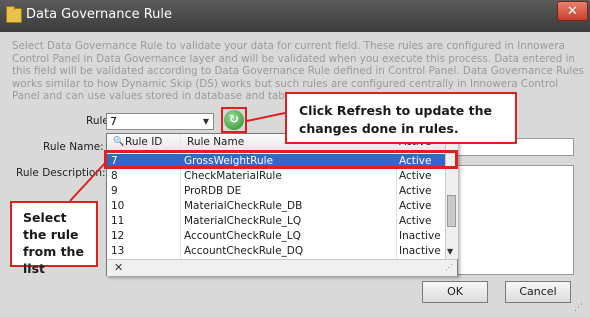  I want to click on select-callout: Select the rule from the list, so click(54, 238).